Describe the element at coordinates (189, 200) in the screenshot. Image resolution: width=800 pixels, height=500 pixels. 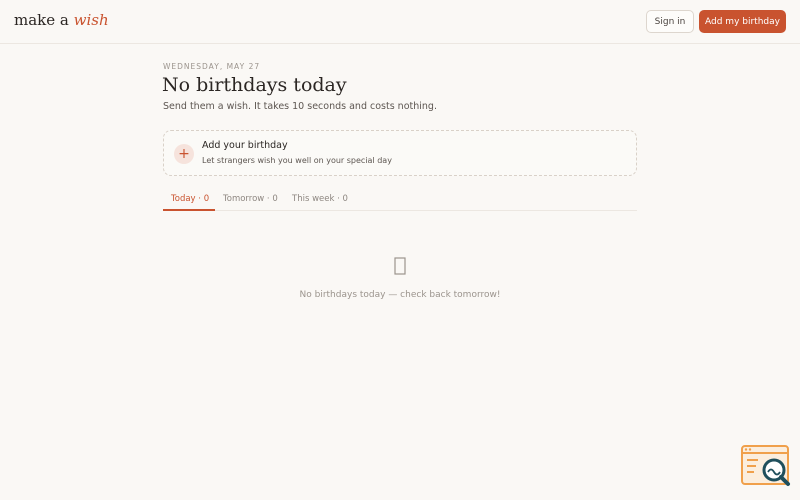
I see `tab-today: Today · 0` at that location.